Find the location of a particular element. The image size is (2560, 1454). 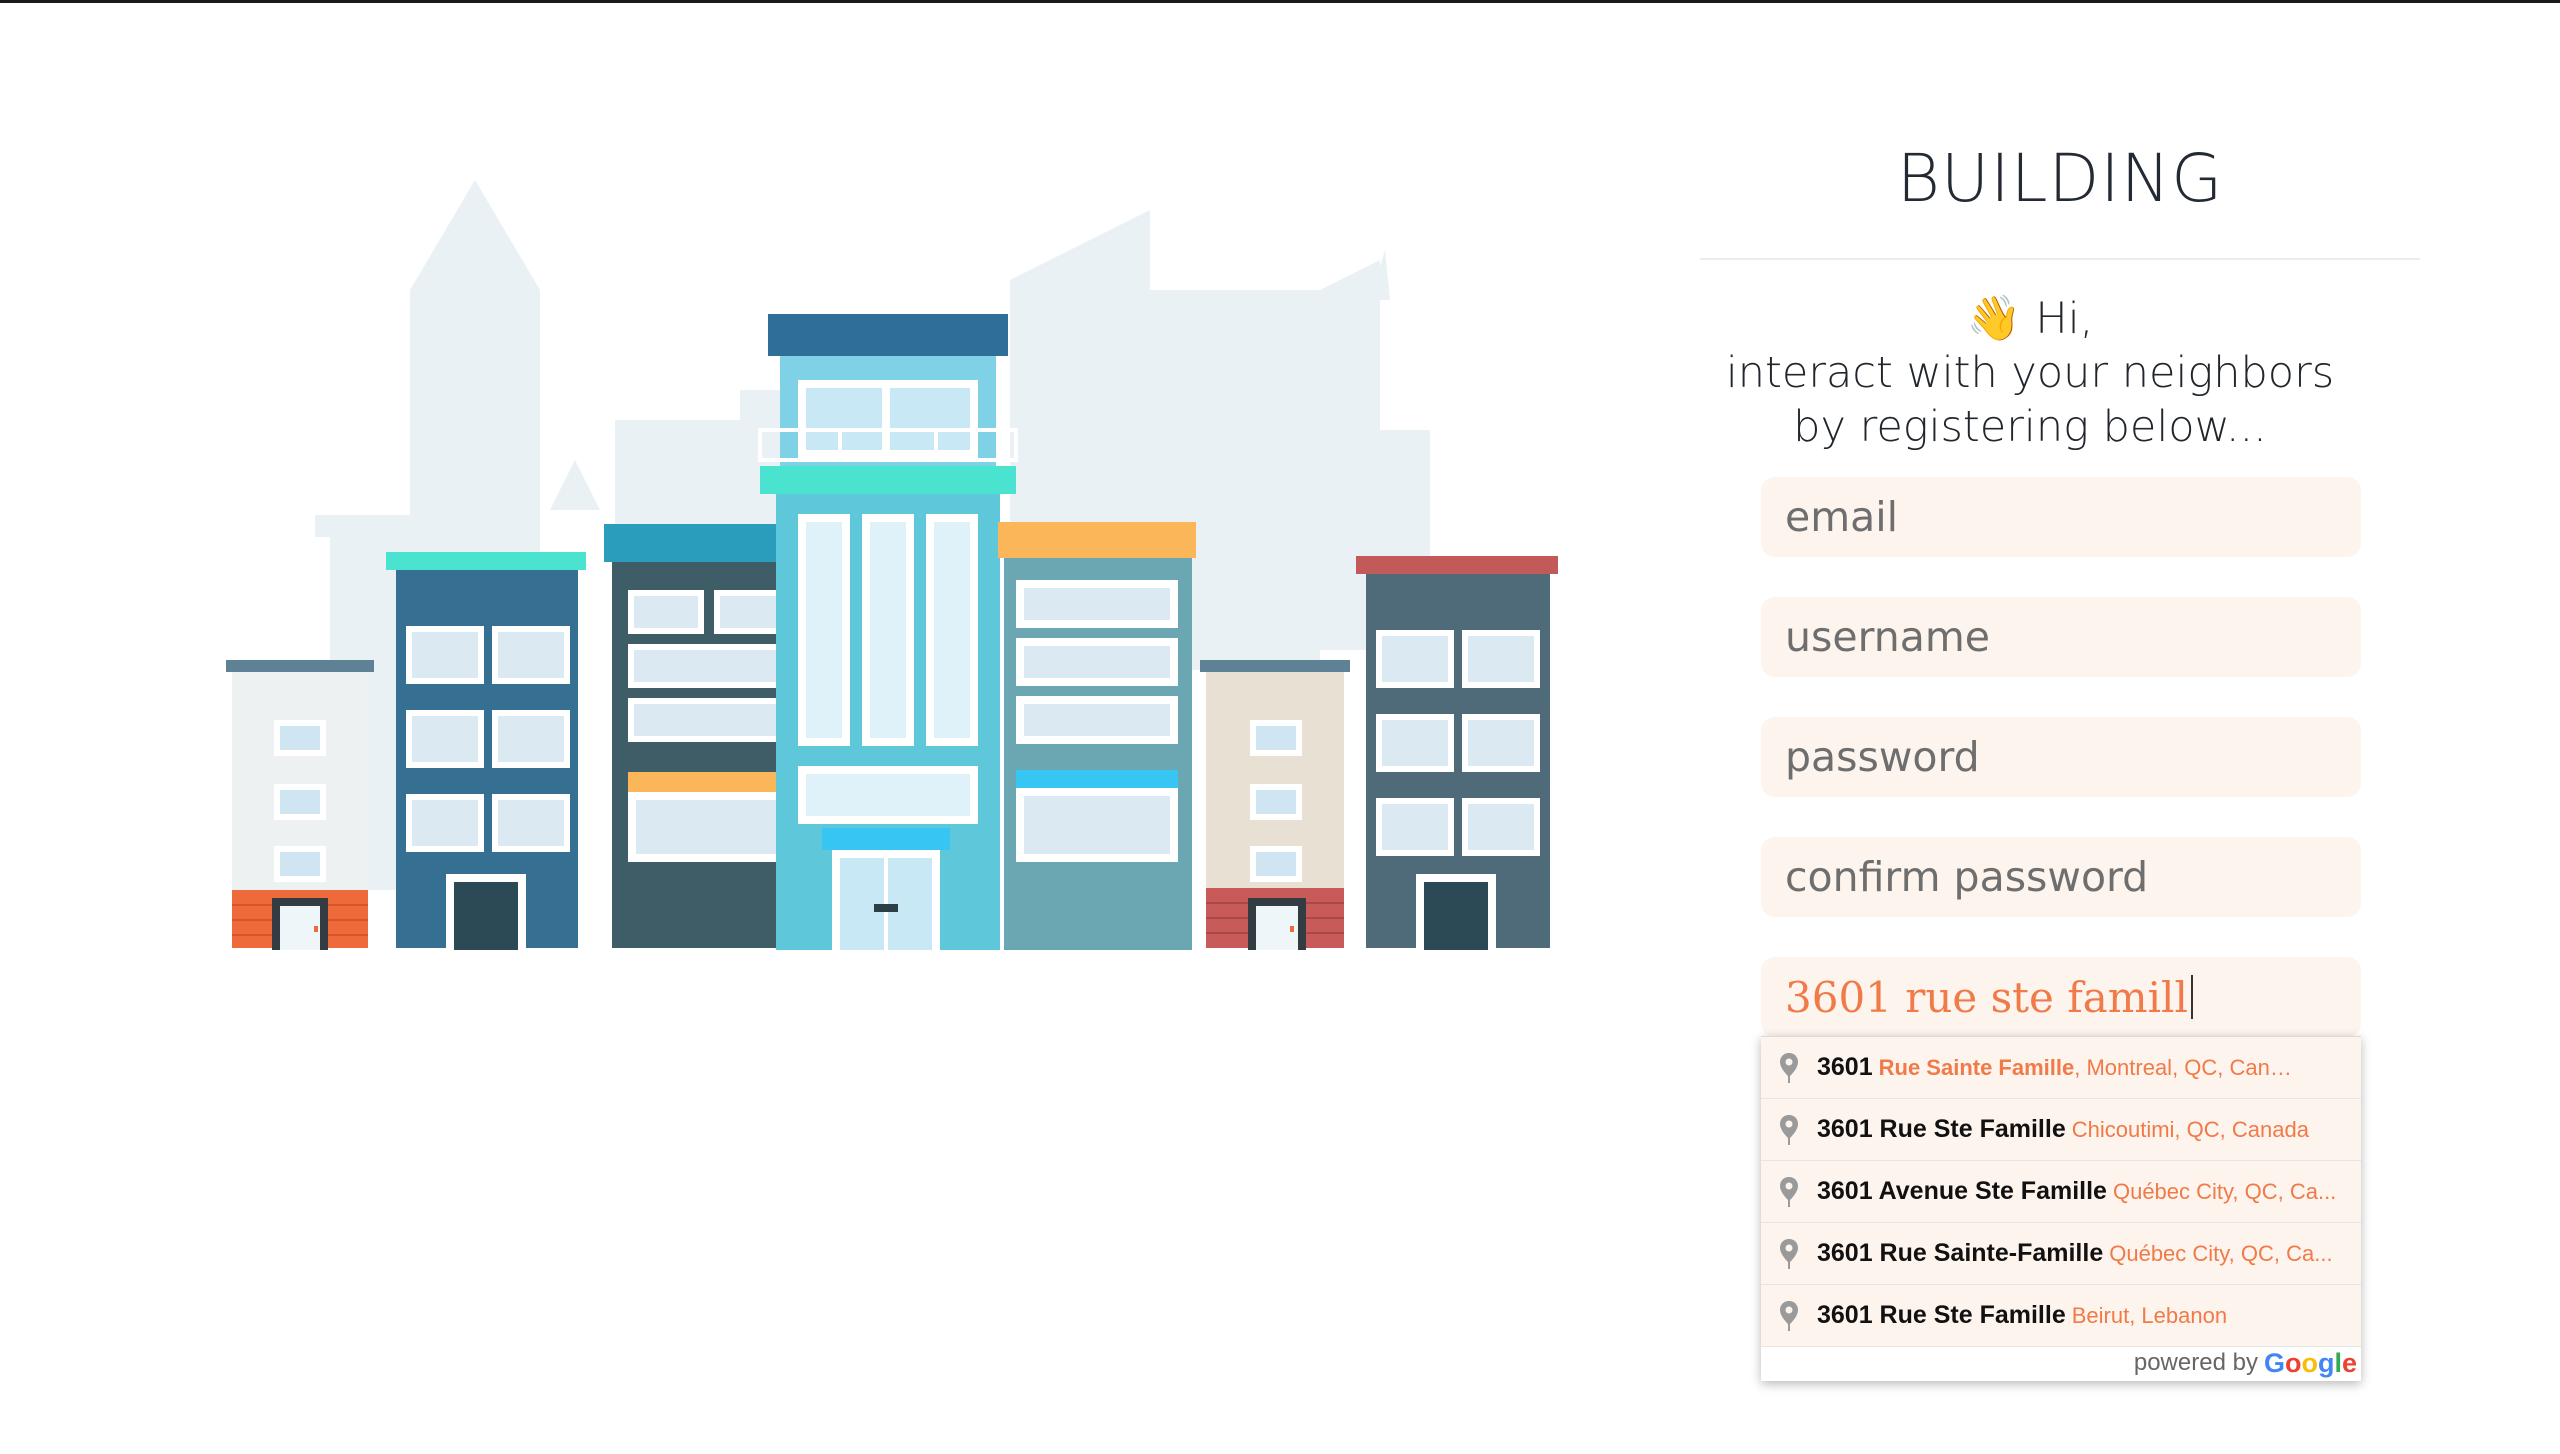

google-logo: Google is located at coordinates (2310, 1363).